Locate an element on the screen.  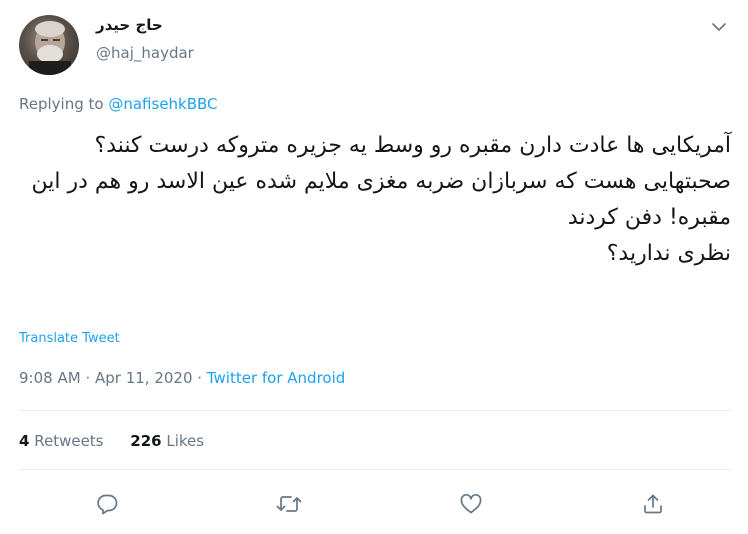
avatar-photo is located at coordinates (50, 48).